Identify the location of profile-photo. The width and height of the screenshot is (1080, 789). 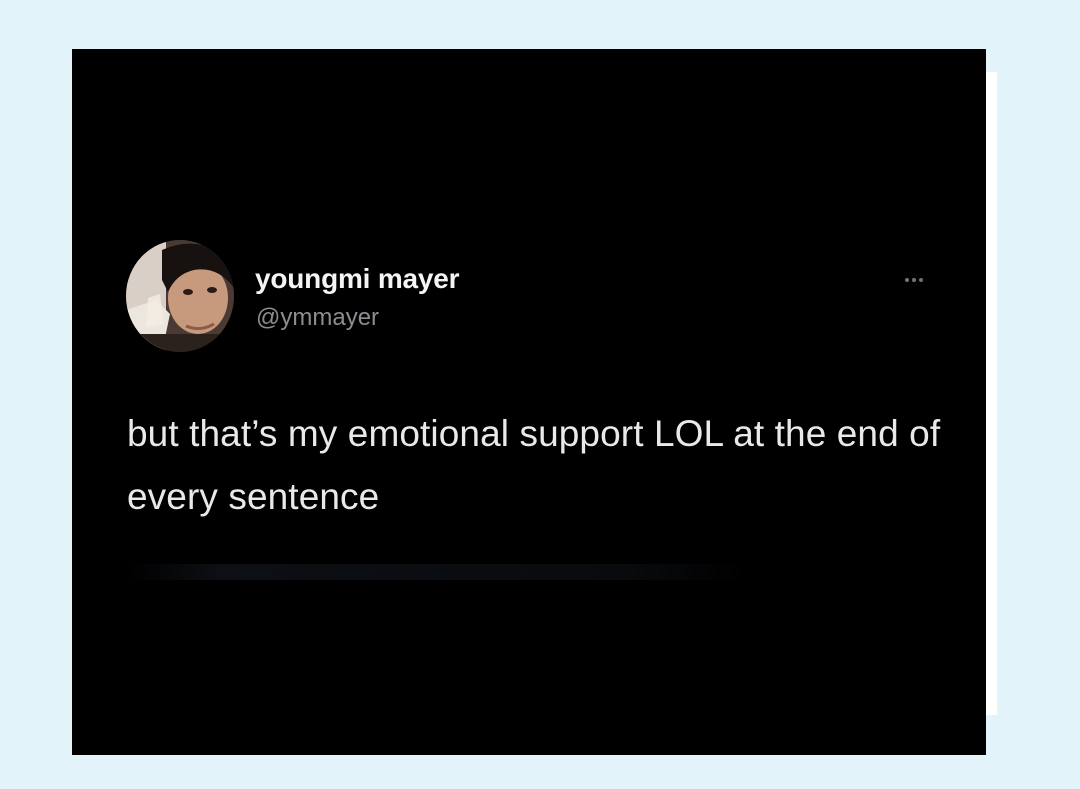
(180, 296).